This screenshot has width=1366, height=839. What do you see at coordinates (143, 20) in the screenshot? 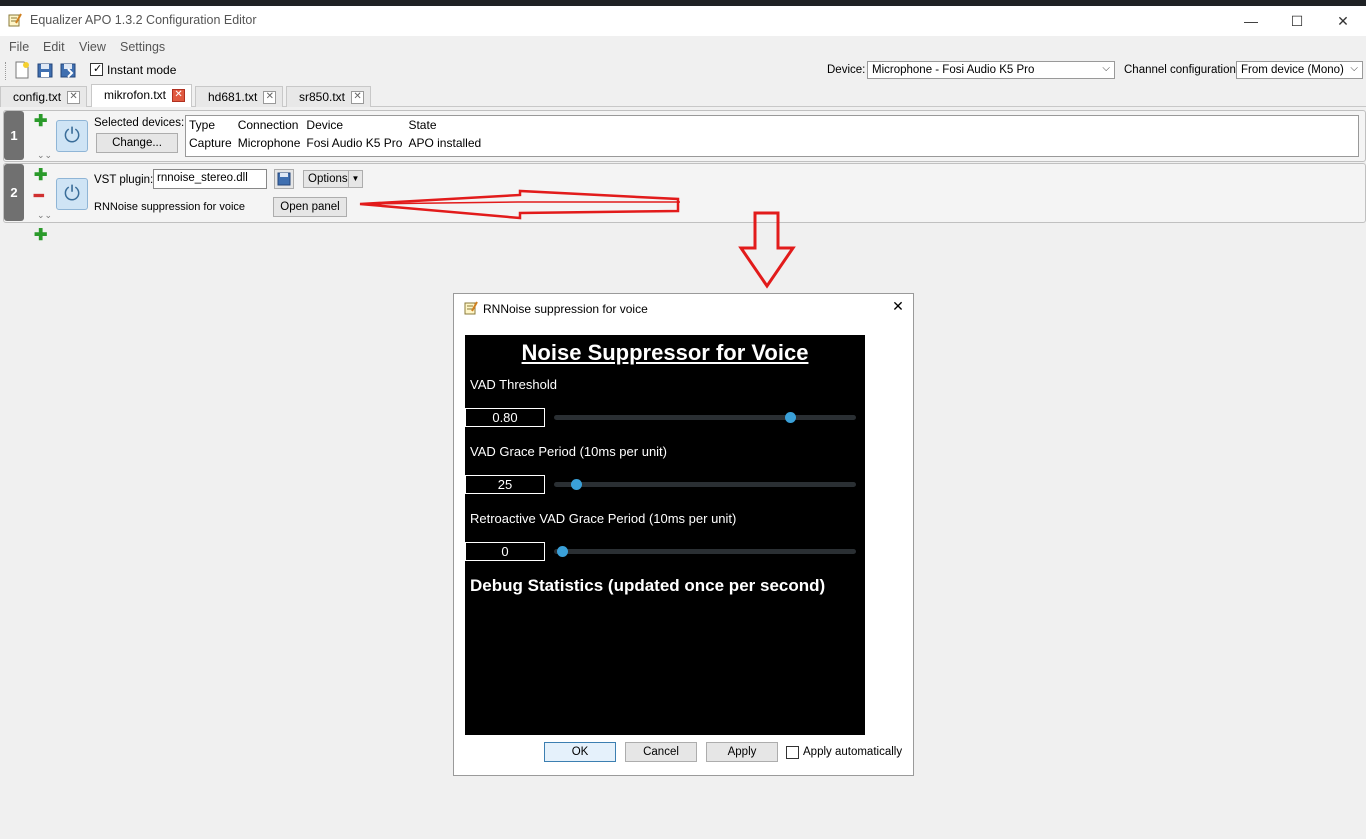
I see `window-title: Equalizer APO 1.3.2 Configuration Editor` at bounding box center [143, 20].